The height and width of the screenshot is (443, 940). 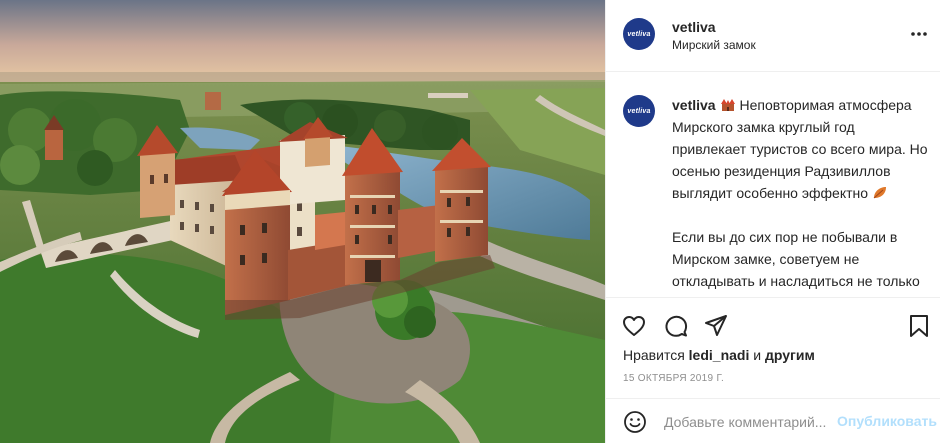 I want to click on post-header: vetliva vetliva Мирский замок, so click(x=773, y=36).